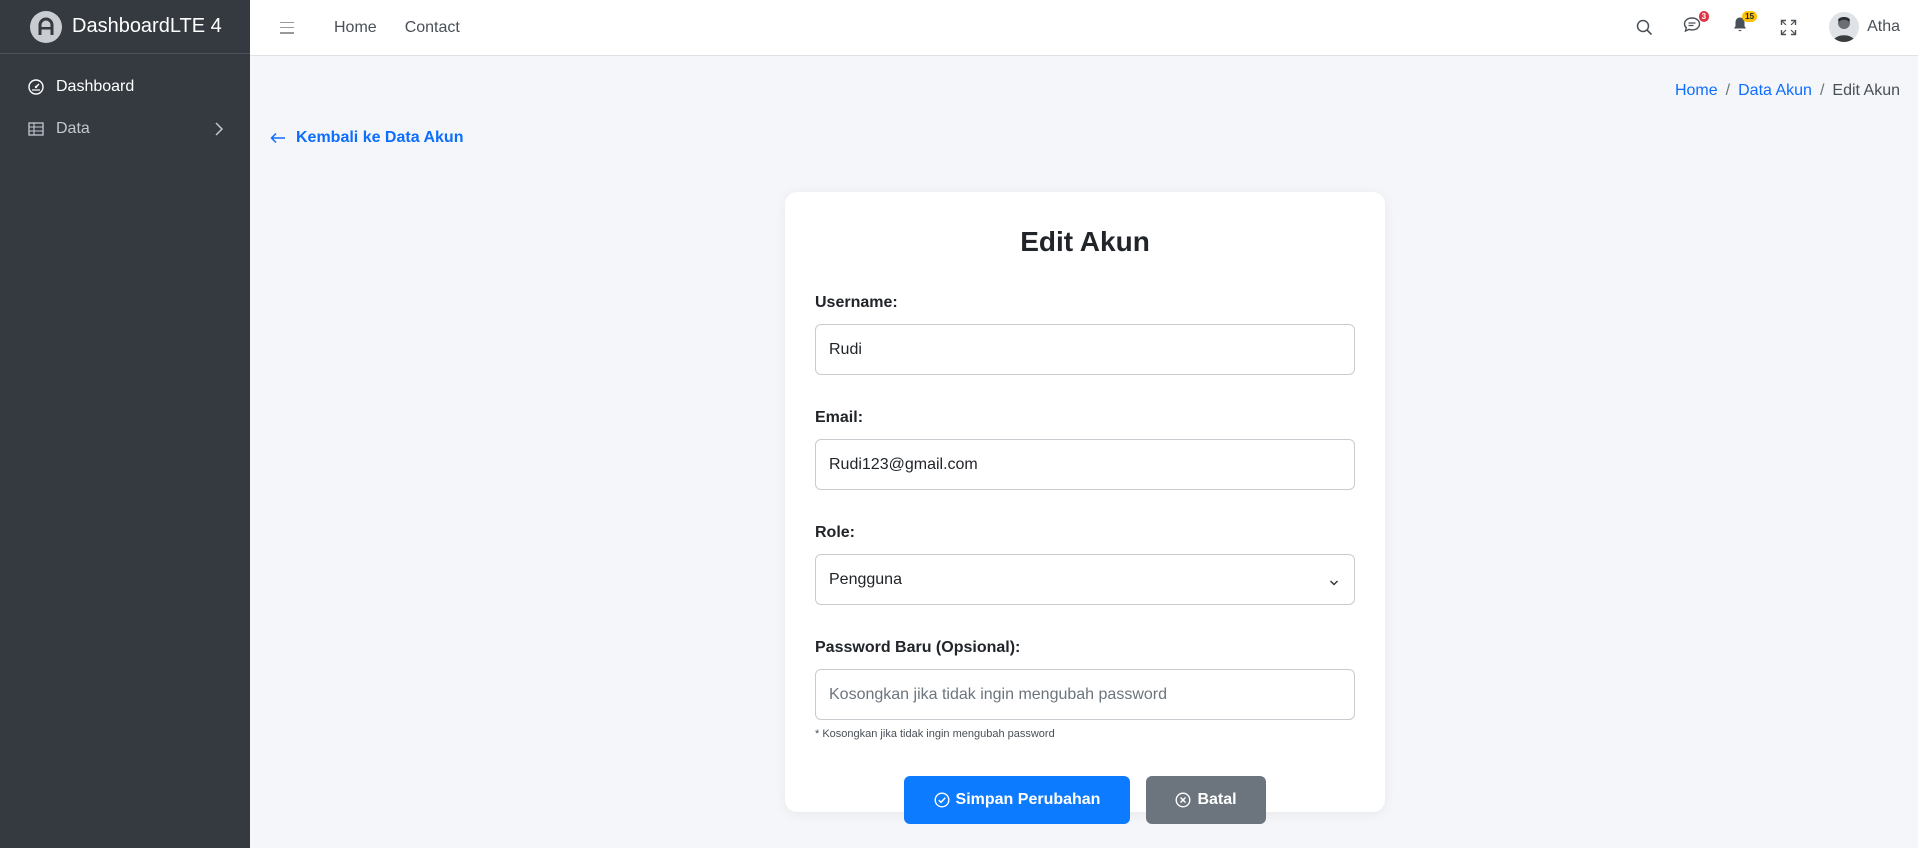  What do you see at coordinates (1866, 90) in the screenshot?
I see `breadcrumb-current: Edit Akun` at bounding box center [1866, 90].